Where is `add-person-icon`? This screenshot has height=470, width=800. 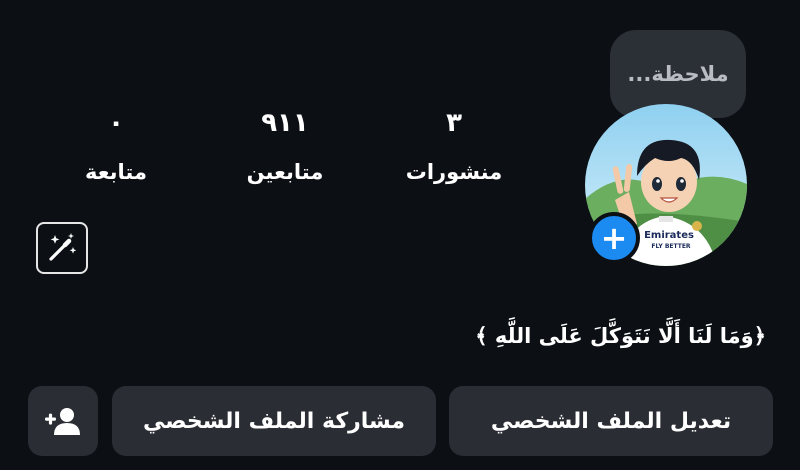
add-person-icon is located at coordinates (62, 421).